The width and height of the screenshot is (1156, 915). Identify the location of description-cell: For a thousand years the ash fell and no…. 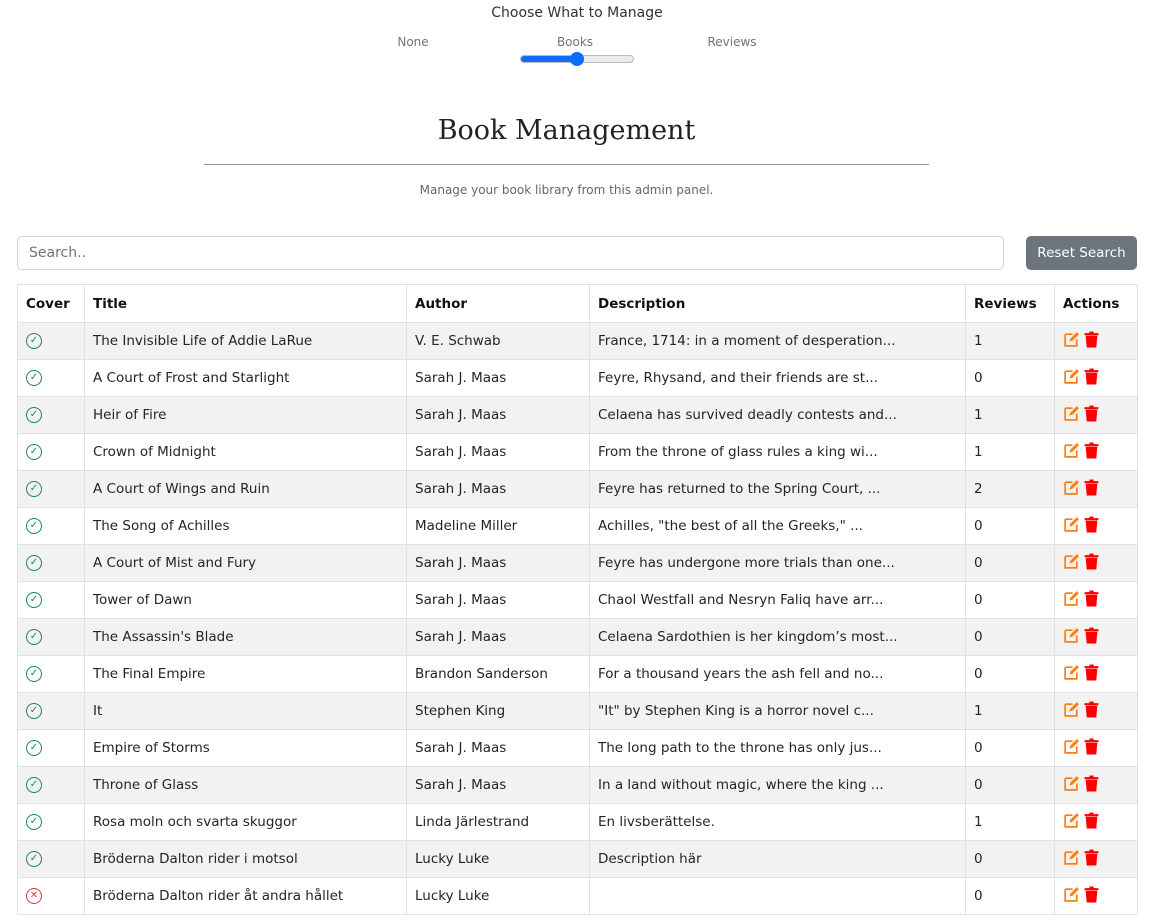
(777, 674).